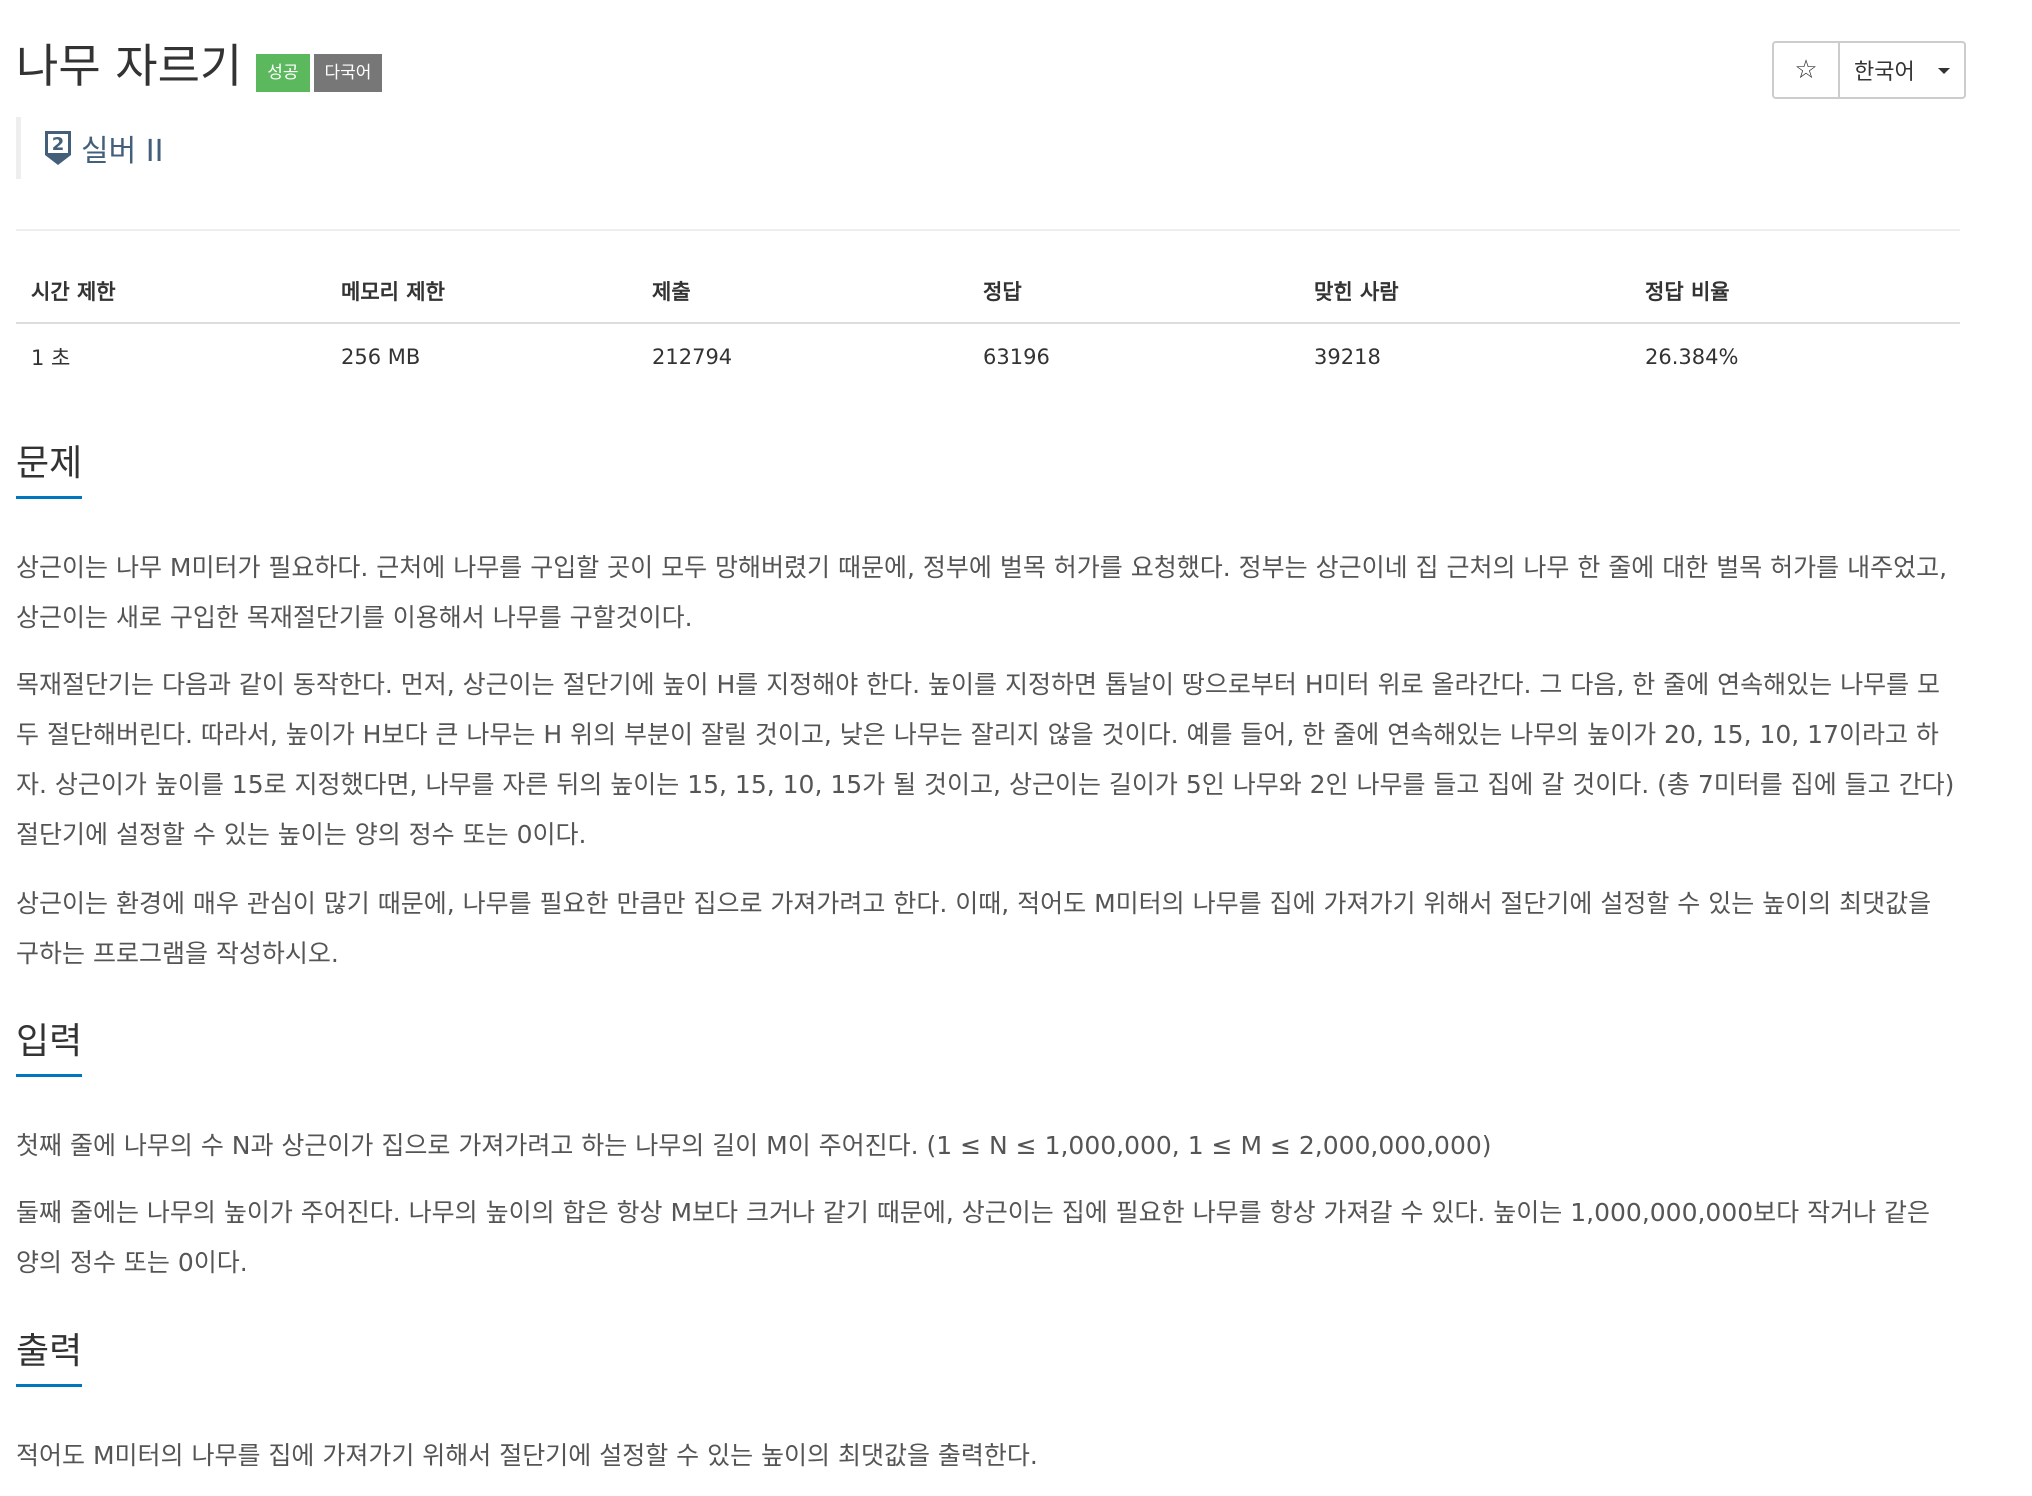  What do you see at coordinates (1133, 297) in the screenshot?
I see `accepted-header: 정답` at bounding box center [1133, 297].